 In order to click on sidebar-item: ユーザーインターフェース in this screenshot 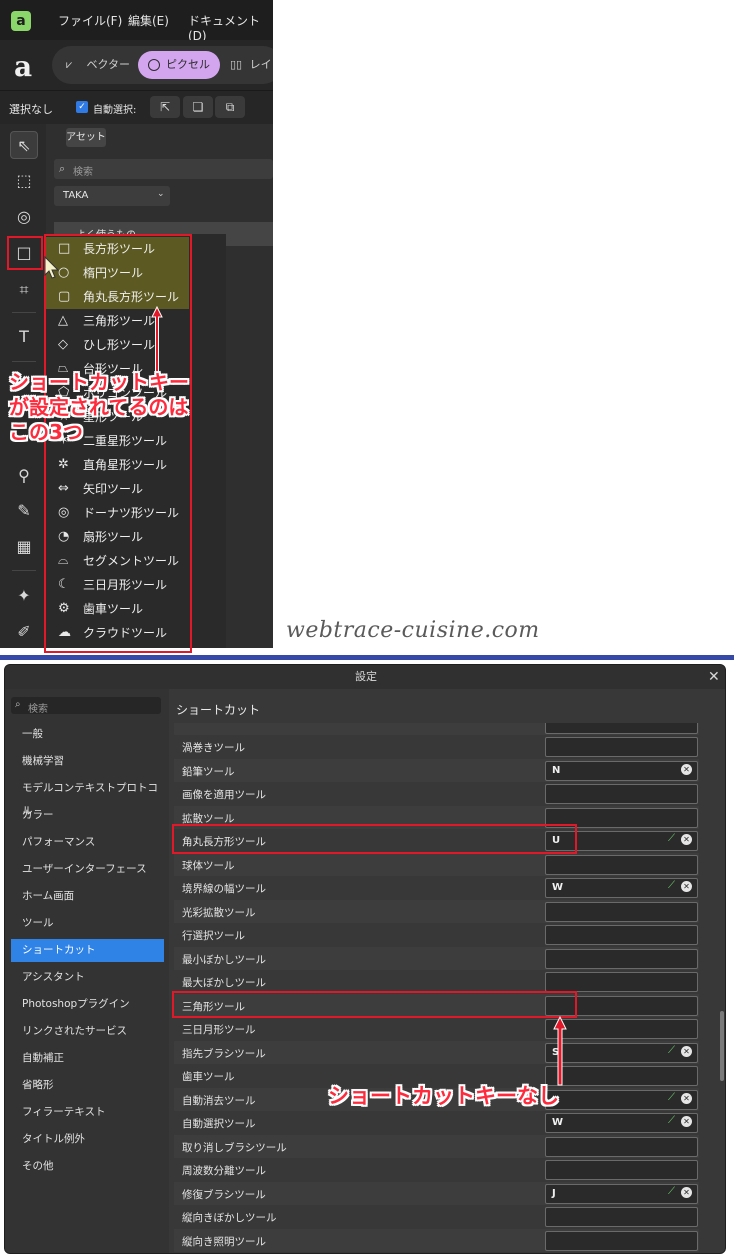, I will do `click(87, 869)`.